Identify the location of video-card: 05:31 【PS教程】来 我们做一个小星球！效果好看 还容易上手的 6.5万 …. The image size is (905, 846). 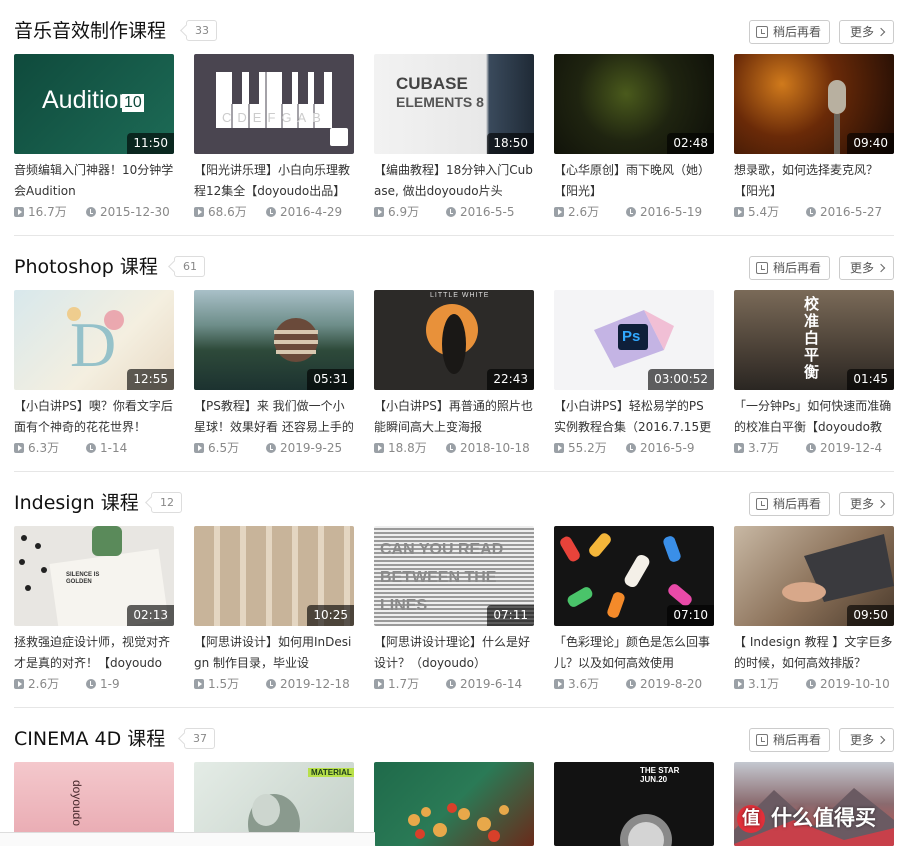
(274, 375).